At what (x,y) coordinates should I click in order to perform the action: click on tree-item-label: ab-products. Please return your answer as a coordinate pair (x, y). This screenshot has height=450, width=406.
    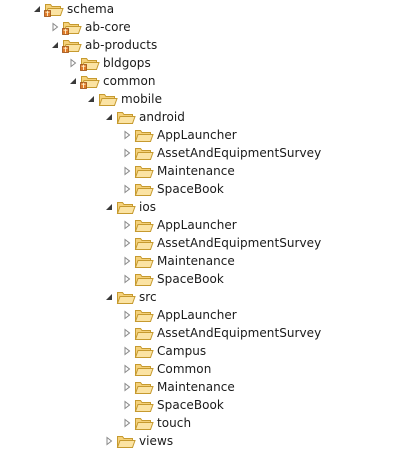
    Looking at the image, I should click on (121, 45).